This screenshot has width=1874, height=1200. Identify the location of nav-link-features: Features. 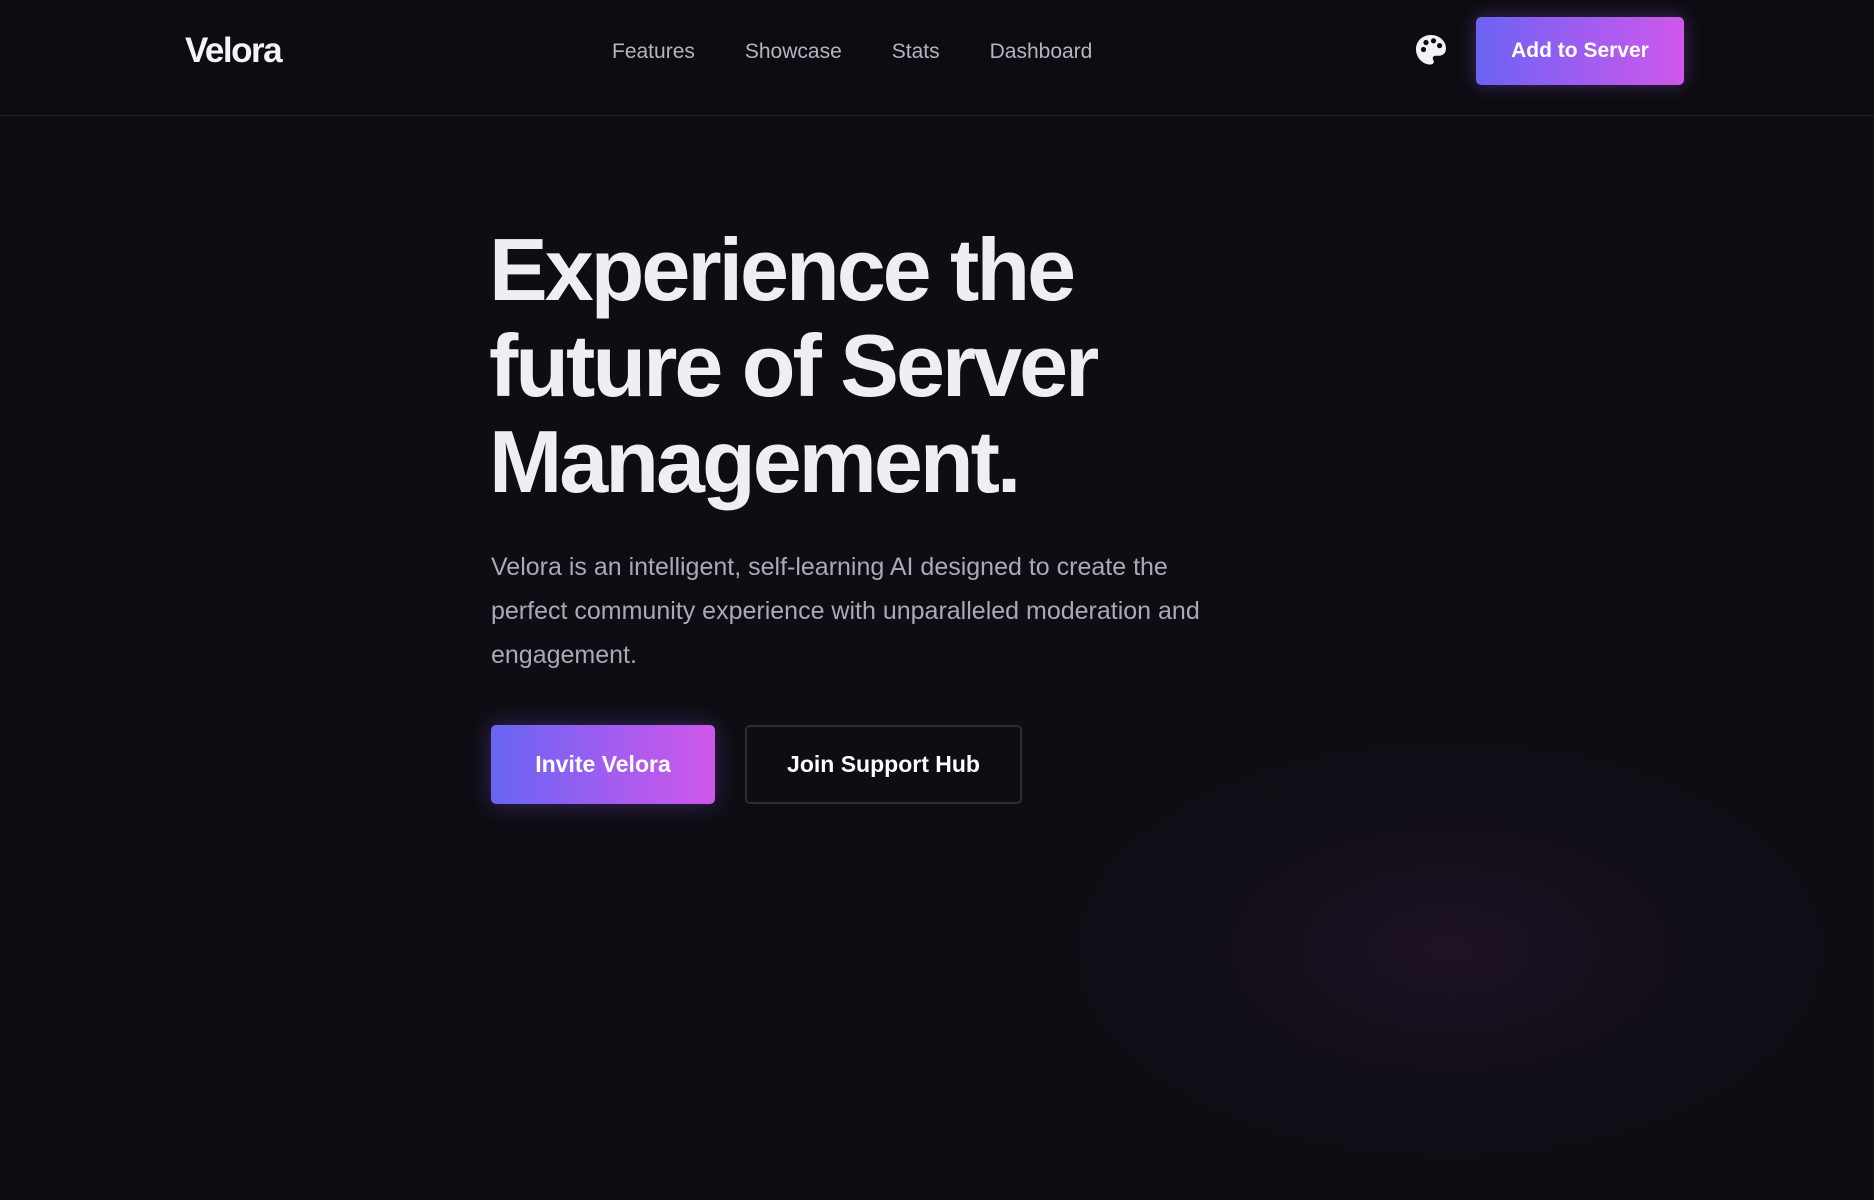
(653, 52).